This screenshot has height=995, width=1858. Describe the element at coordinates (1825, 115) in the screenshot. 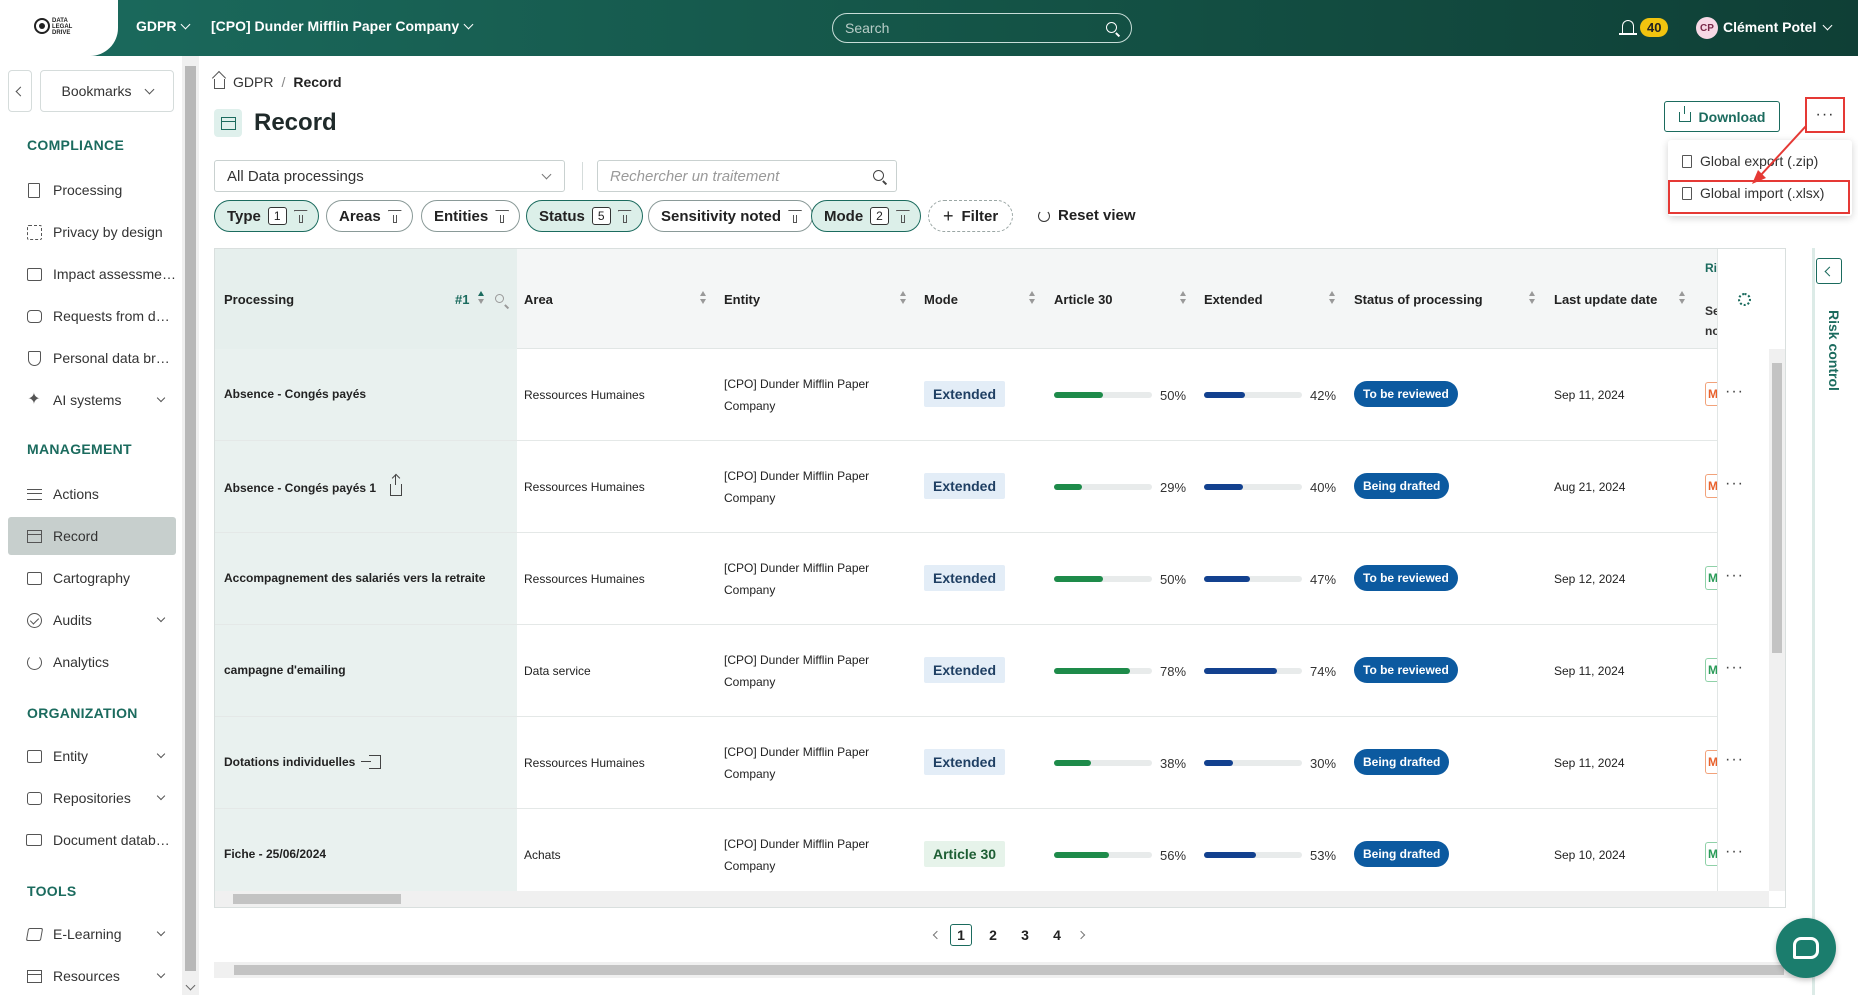

I see `more-actions-button: ···` at that location.